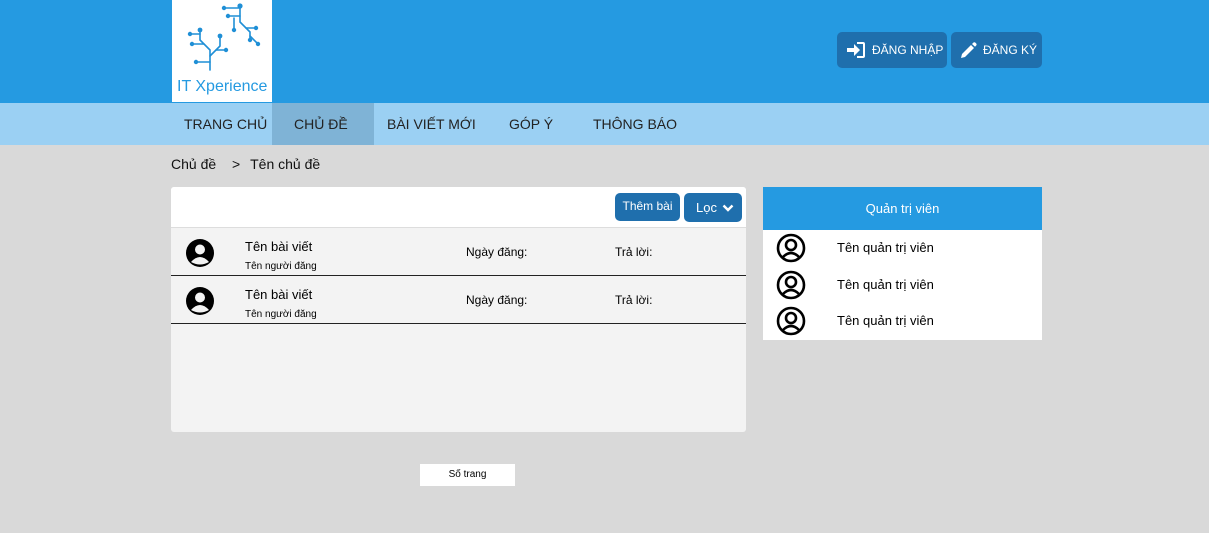 The width and height of the screenshot is (1209, 533). Describe the element at coordinates (467, 475) in the screenshot. I see `page-number-button: Số trang` at that location.